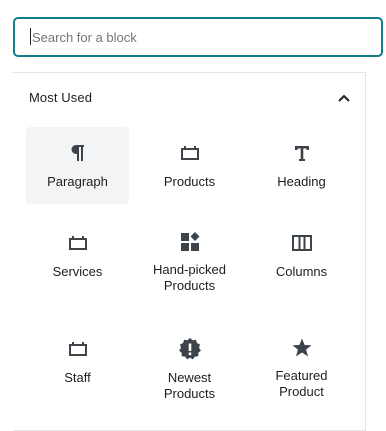 The width and height of the screenshot is (386, 431). Describe the element at coordinates (189, 165) in the screenshot. I see `block-item-products: Products` at that location.